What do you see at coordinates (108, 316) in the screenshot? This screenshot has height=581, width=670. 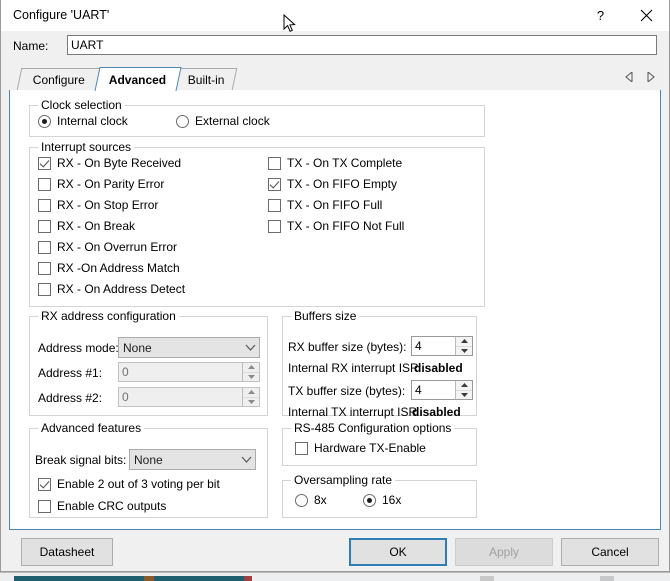 I see `rx-address-configuration-legend: RX address configuration` at bounding box center [108, 316].